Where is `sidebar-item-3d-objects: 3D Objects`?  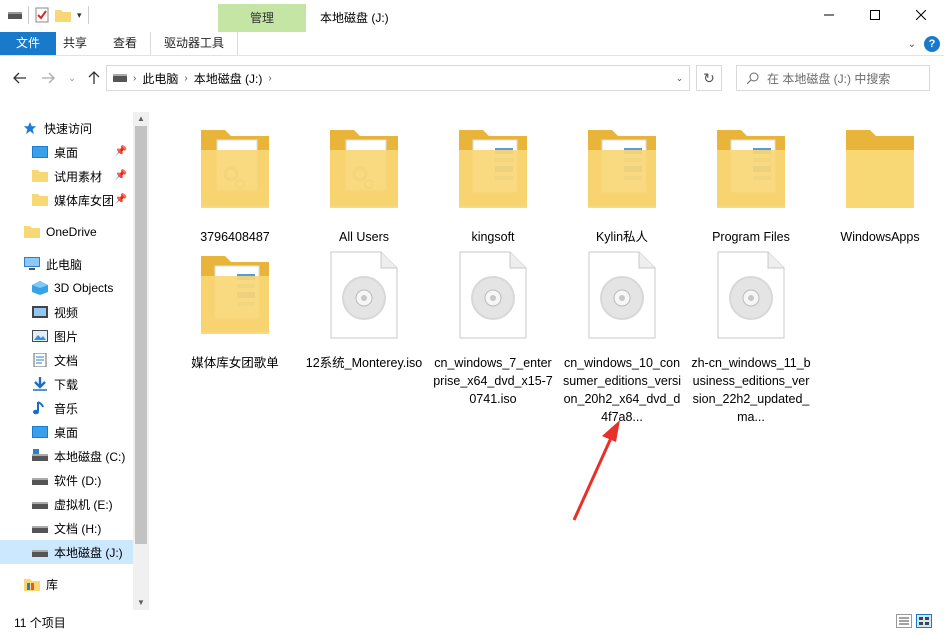 sidebar-item-3d-objects: 3D Objects is located at coordinates (82, 288).